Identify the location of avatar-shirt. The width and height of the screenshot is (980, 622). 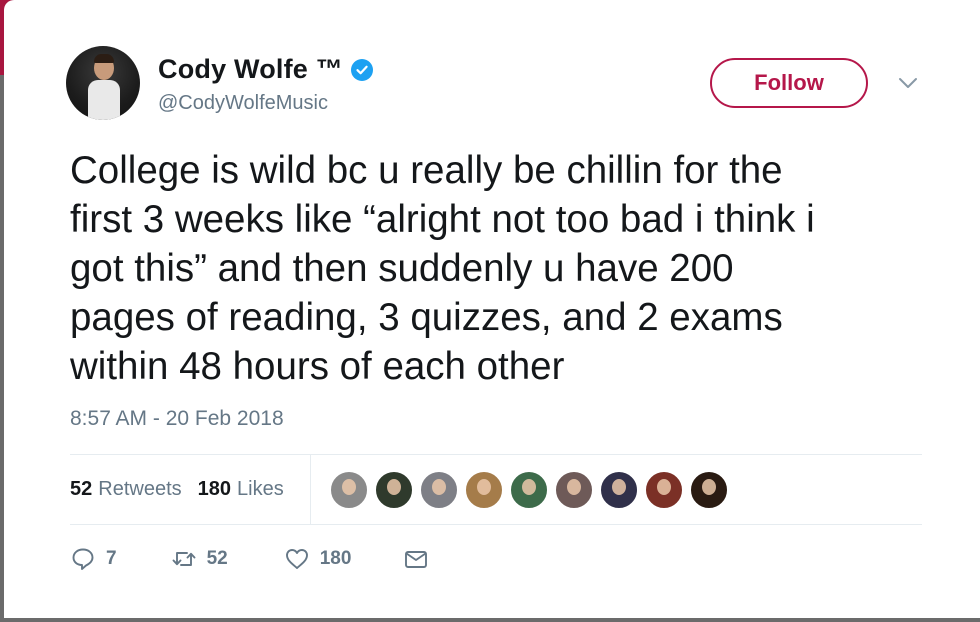
(104, 100).